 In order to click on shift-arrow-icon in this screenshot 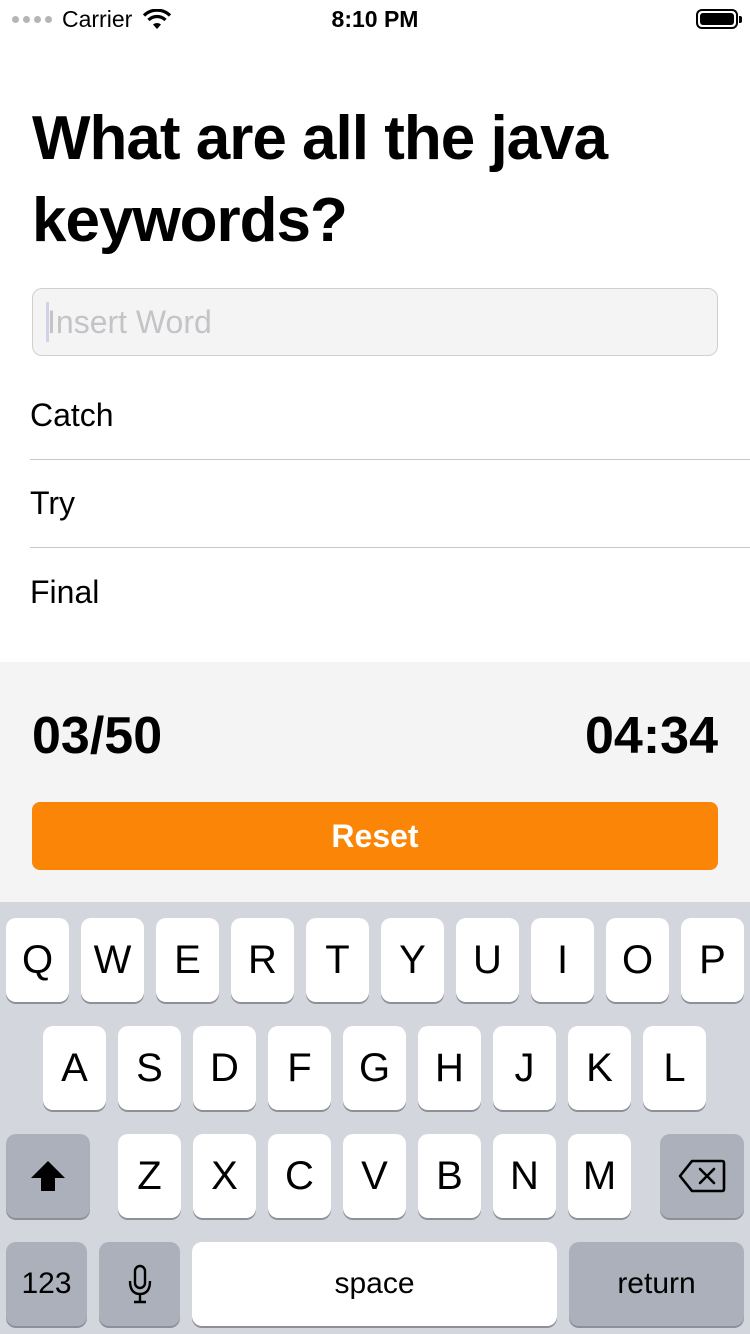, I will do `click(48, 1176)`.